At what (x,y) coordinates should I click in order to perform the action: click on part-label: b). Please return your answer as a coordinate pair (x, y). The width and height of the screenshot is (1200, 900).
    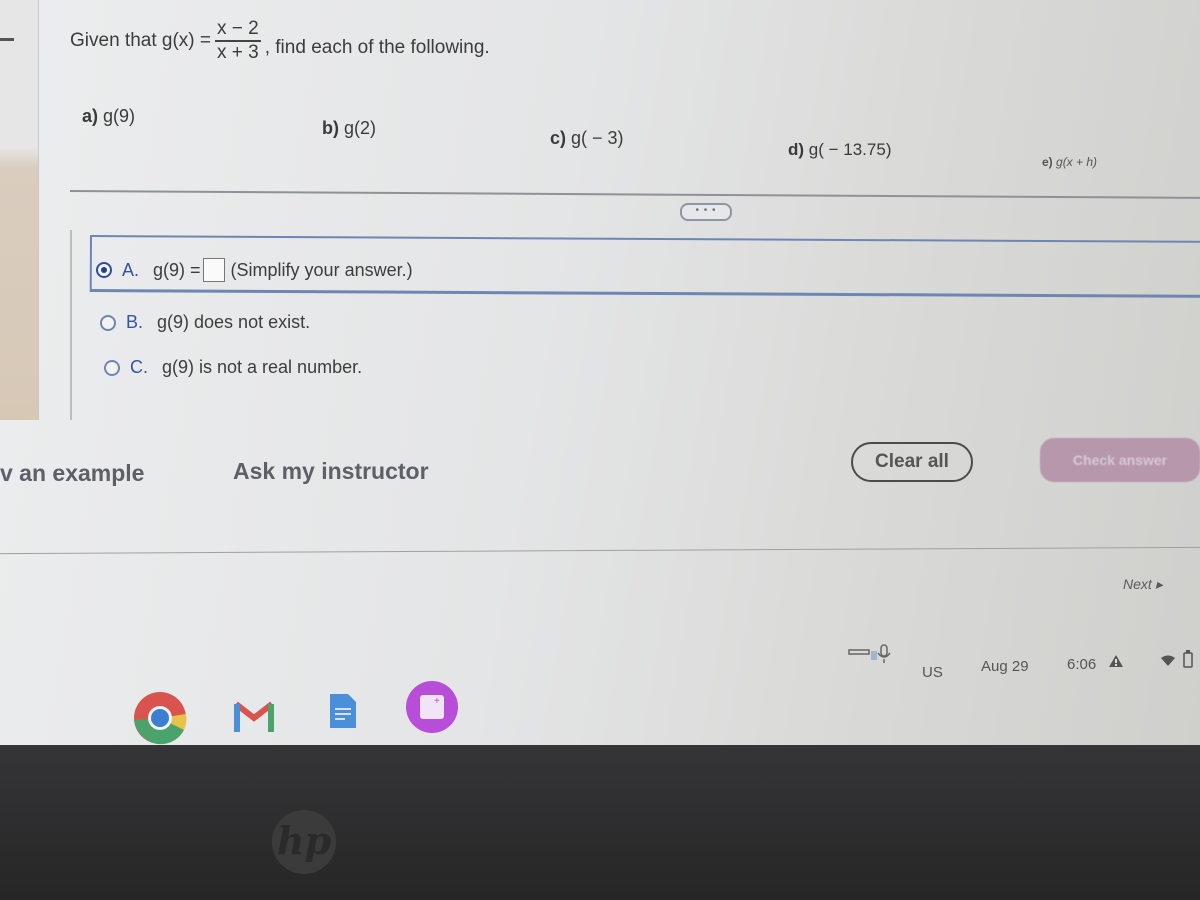
    Looking at the image, I should click on (330, 128).